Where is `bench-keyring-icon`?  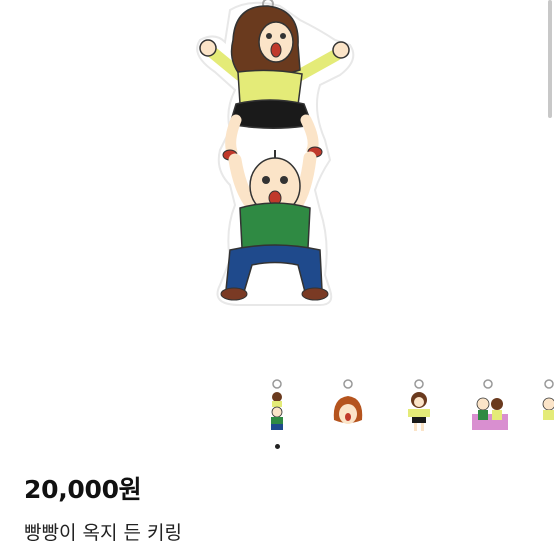 bench-keyring-icon is located at coordinates (490, 404).